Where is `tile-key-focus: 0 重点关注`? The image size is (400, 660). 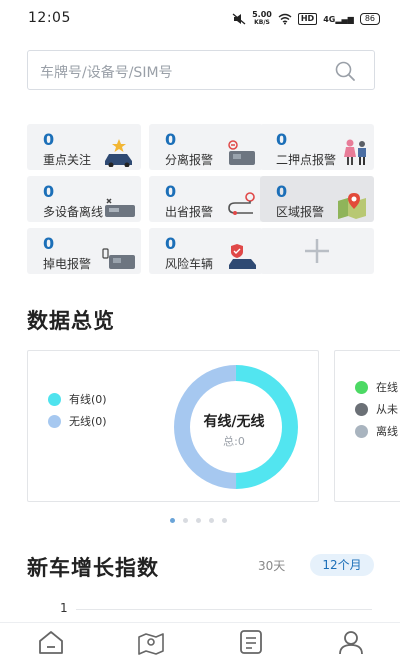
tile-key-focus: 0 重点关注 is located at coordinates (84, 147).